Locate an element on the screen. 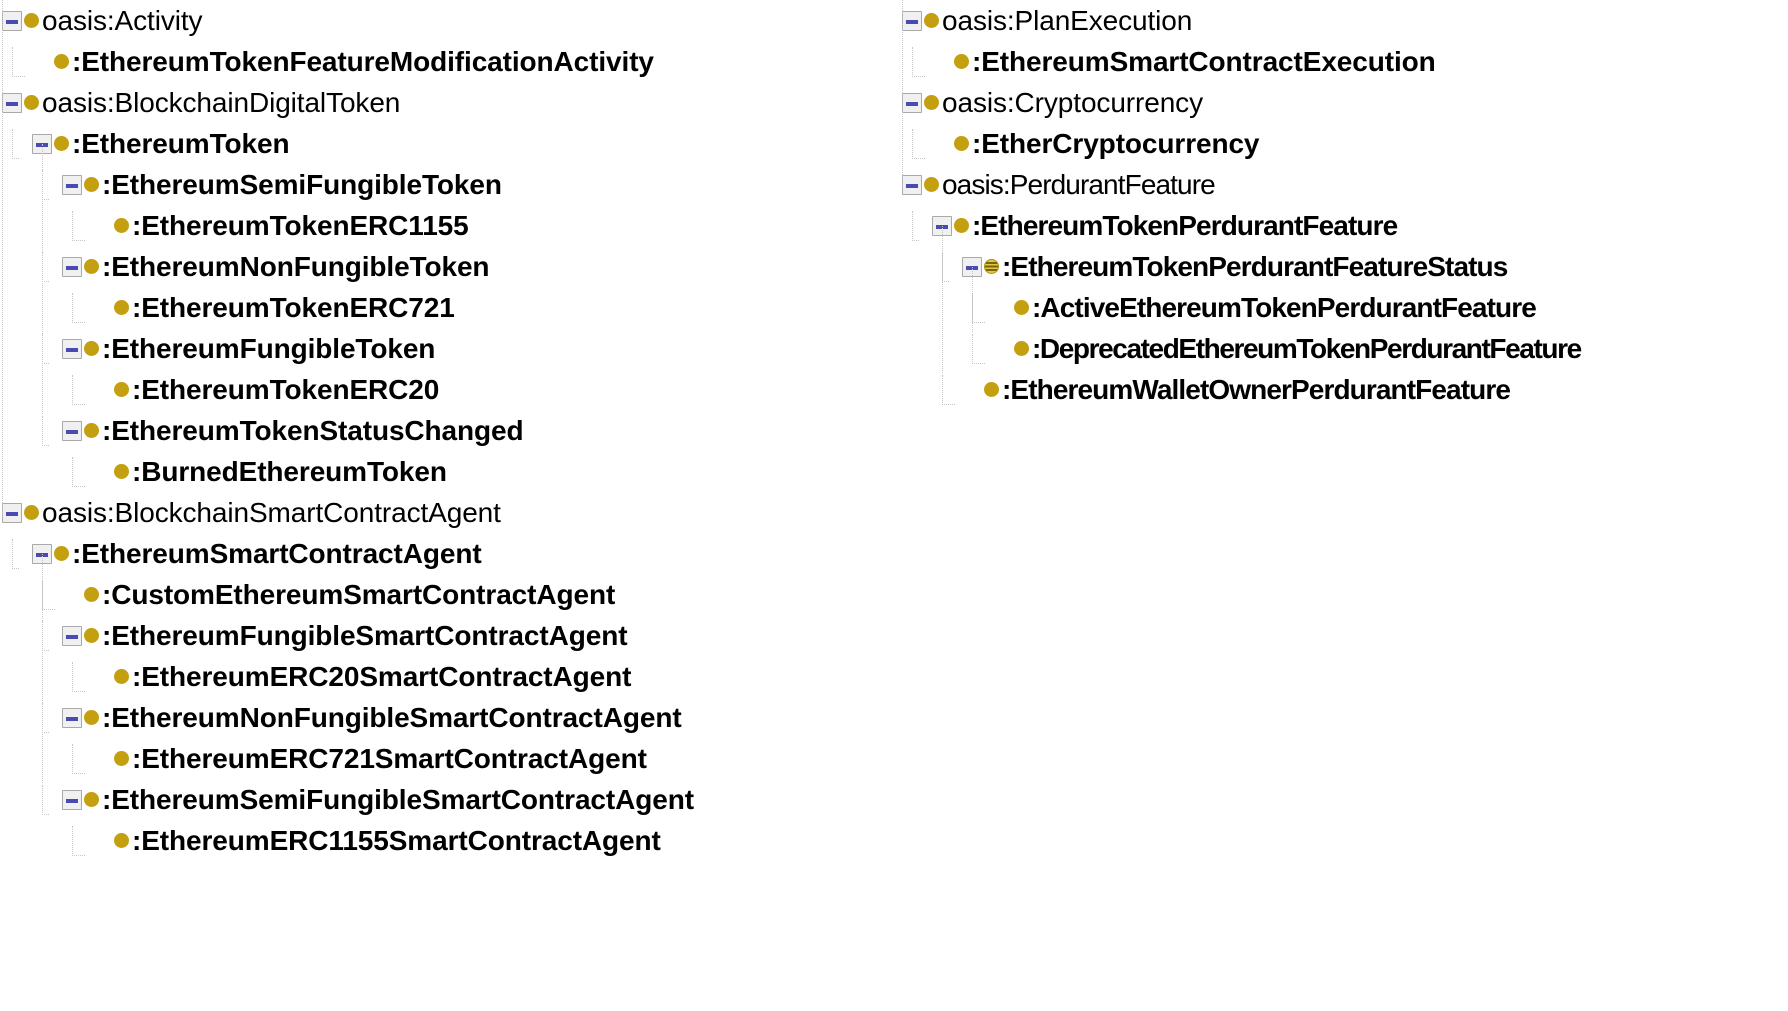  tree-row-label: :EthereumERC721SmartContractAgent is located at coordinates (389, 758).